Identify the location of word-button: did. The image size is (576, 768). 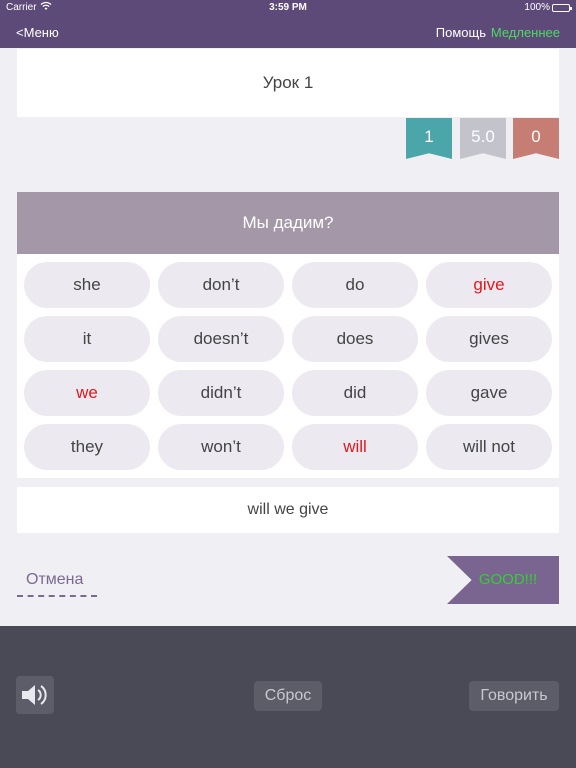
(355, 393).